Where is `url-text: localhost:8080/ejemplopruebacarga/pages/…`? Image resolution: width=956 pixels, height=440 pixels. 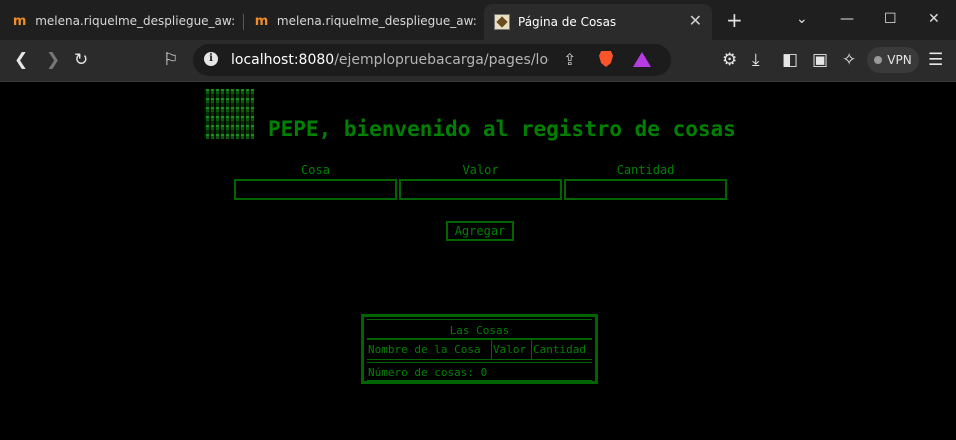
url-text: localhost:8080/ejemplopruebacarga/pages/… is located at coordinates (390, 60).